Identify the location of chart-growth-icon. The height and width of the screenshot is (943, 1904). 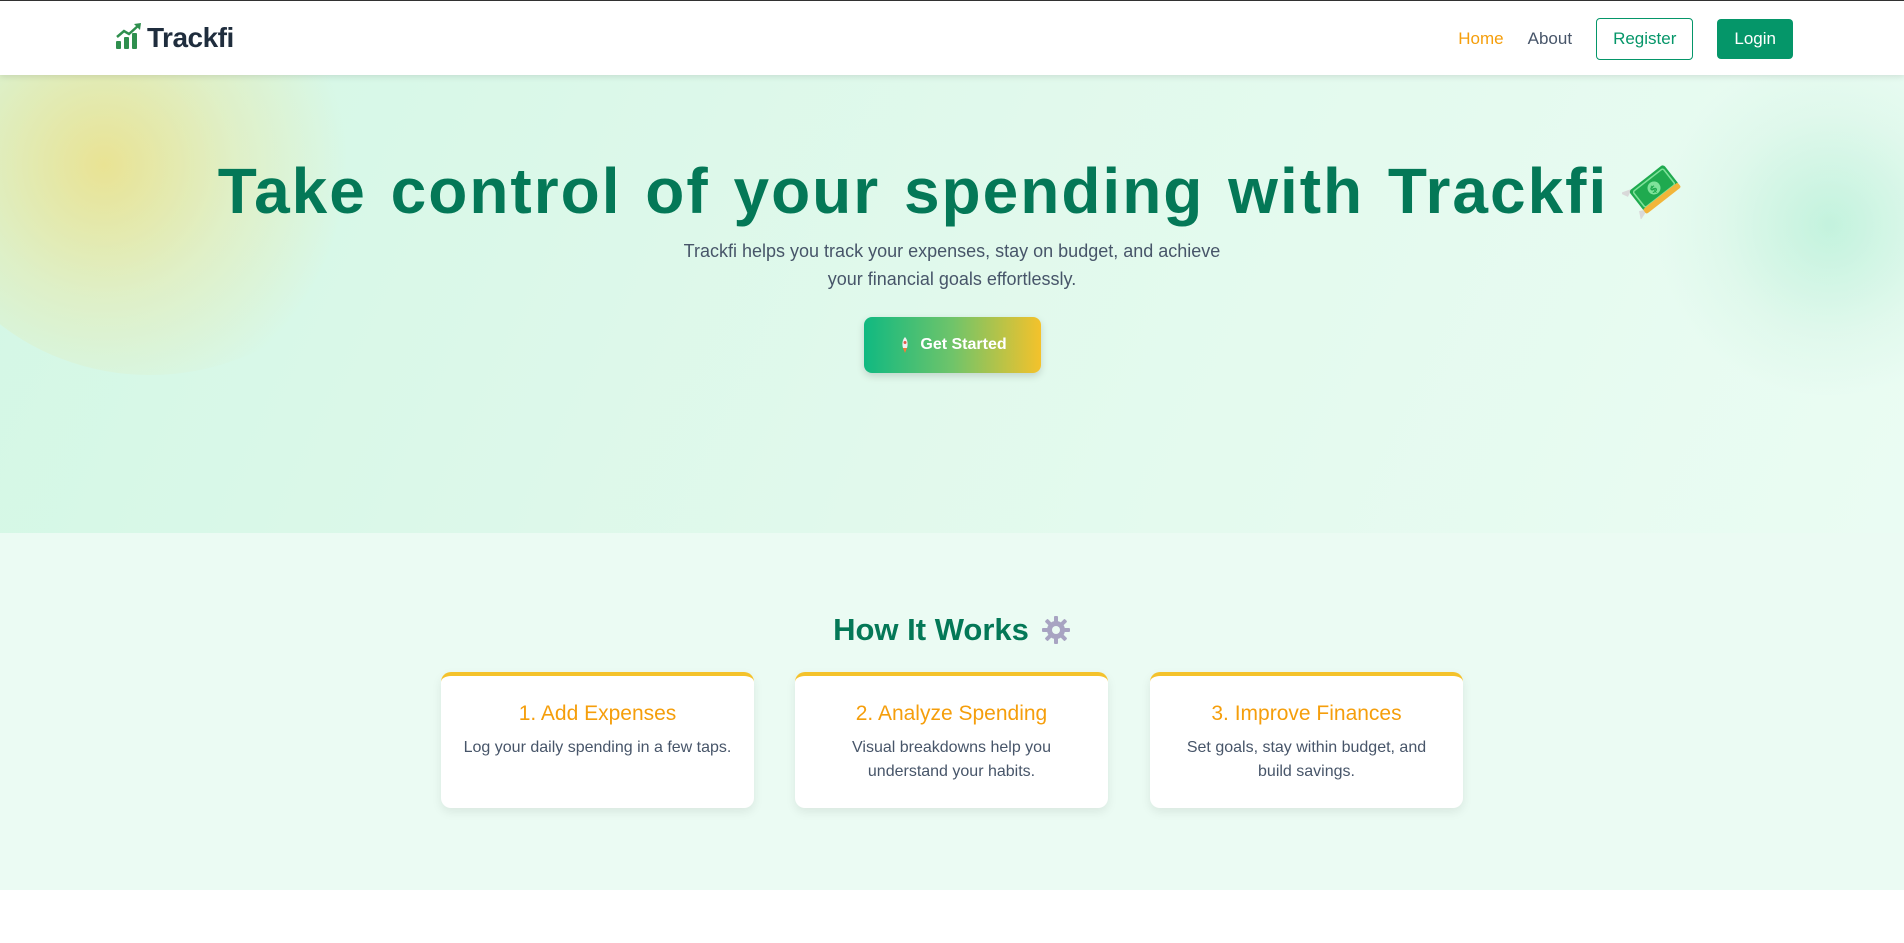
(129, 38).